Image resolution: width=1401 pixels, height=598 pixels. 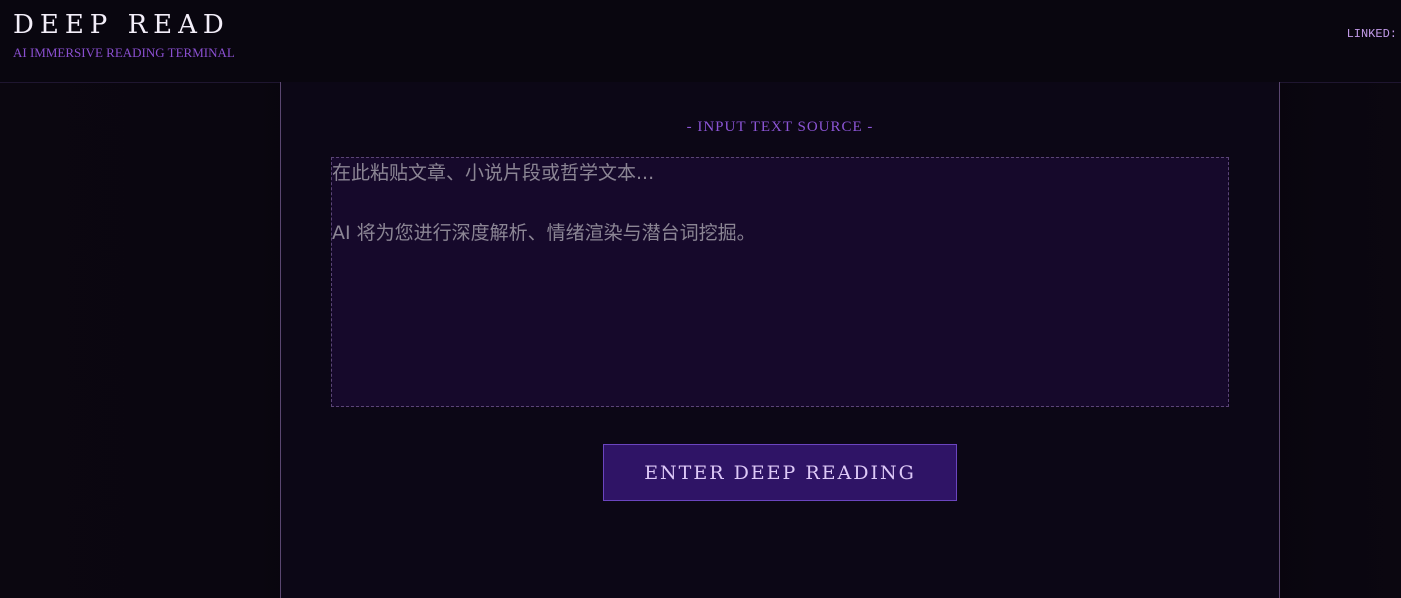 I want to click on enter-deep-reading-button: ENTER DEEP READING, so click(x=780, y=472).